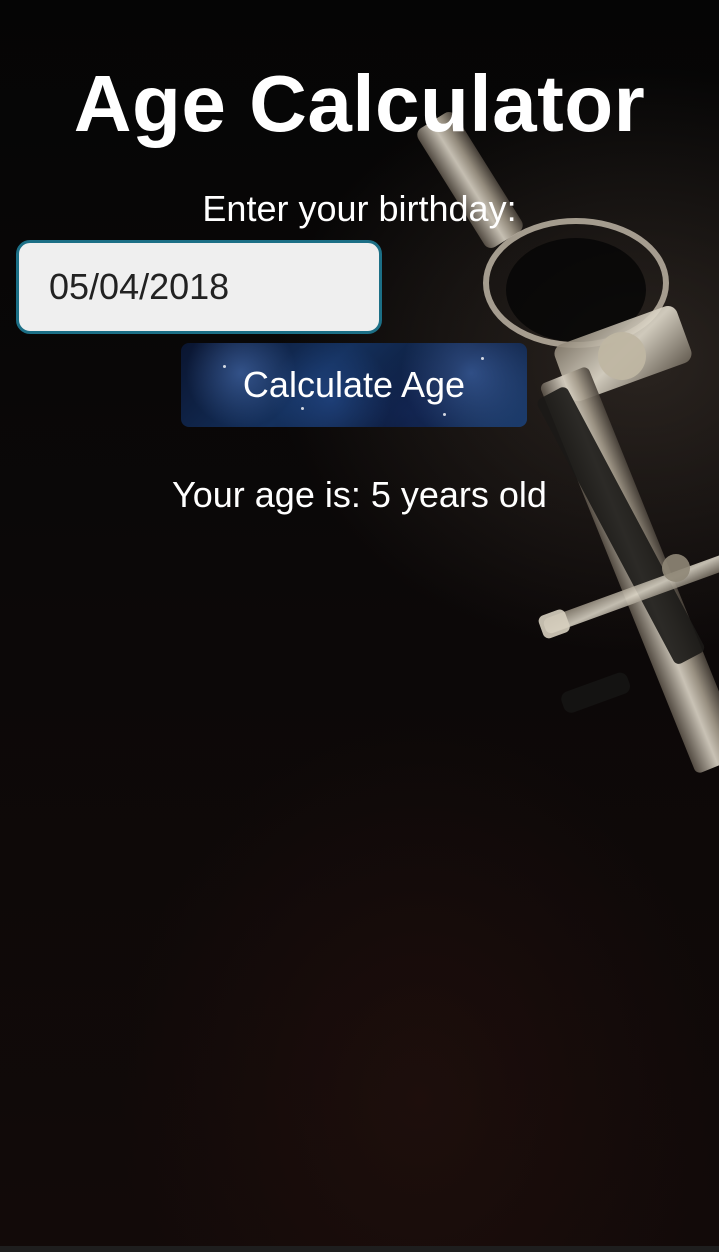 This screenshot has width=719, height=1252. I want to click on birthday-input, so click(199, 287).